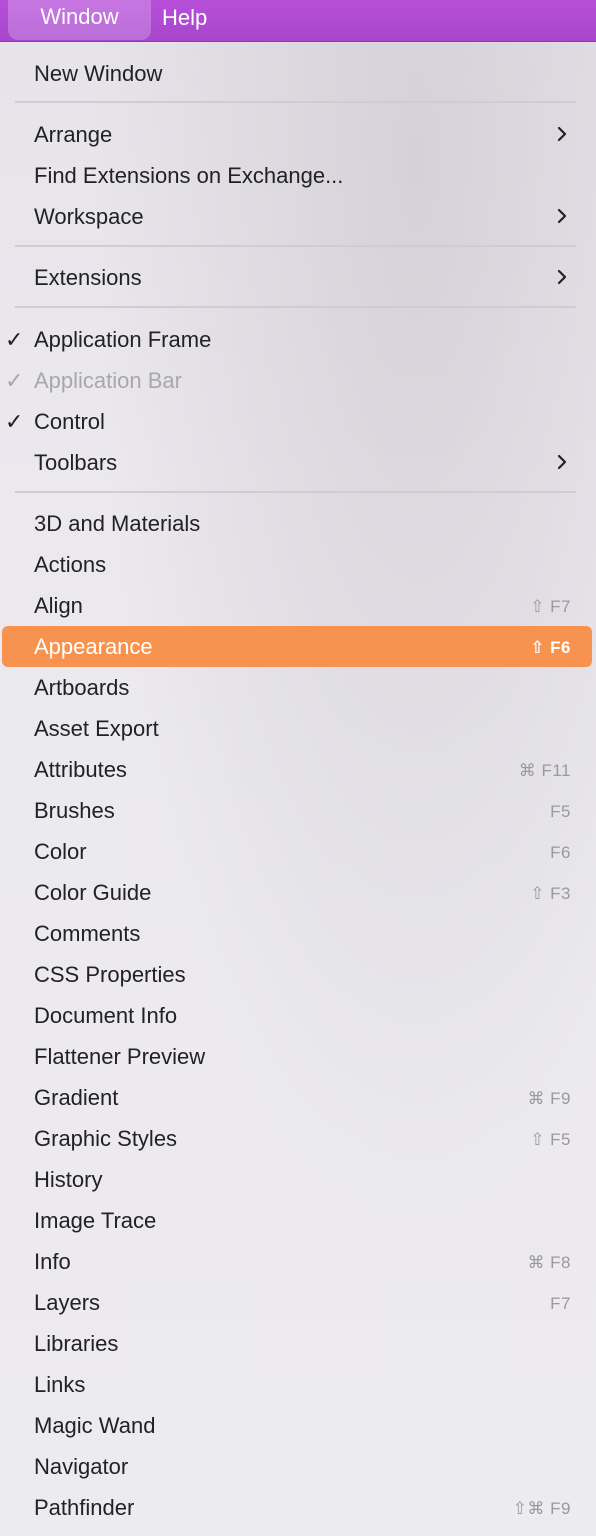 The width and height of the screenshot is (596, 1536). What do you see at coordinates (298, 134) in the screenshot?
I see `menu-item-arrange: Arrange` at bounding box center [298, 134].